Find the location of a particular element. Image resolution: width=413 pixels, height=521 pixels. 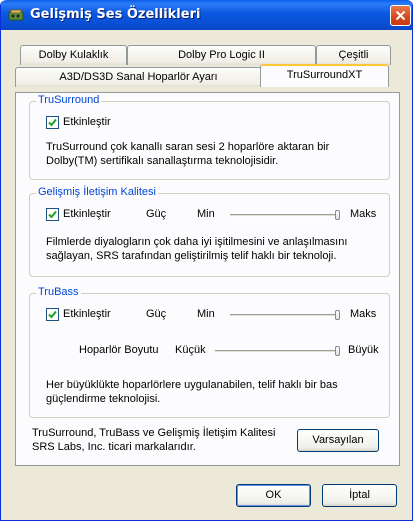

trubass-min-label: Min is located at coordinates (206, 314).